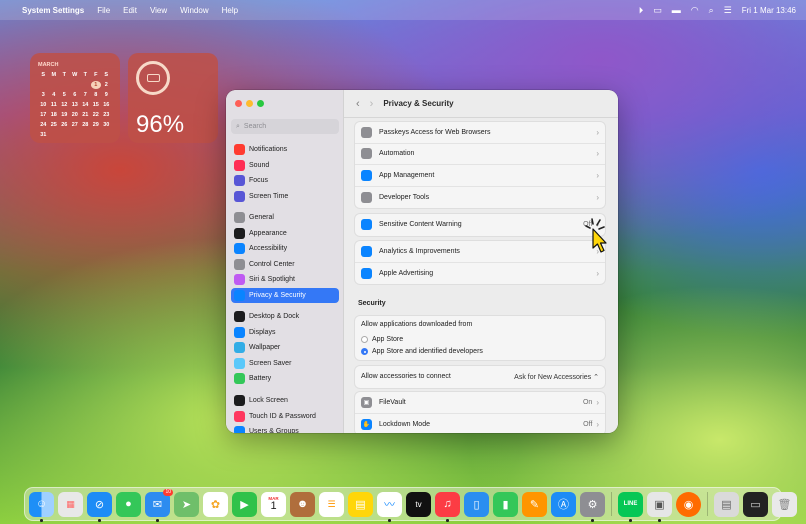  Describe the element at coordinates (360, 504) in the screenshot. I see `notes-icon: ▤` at that location.